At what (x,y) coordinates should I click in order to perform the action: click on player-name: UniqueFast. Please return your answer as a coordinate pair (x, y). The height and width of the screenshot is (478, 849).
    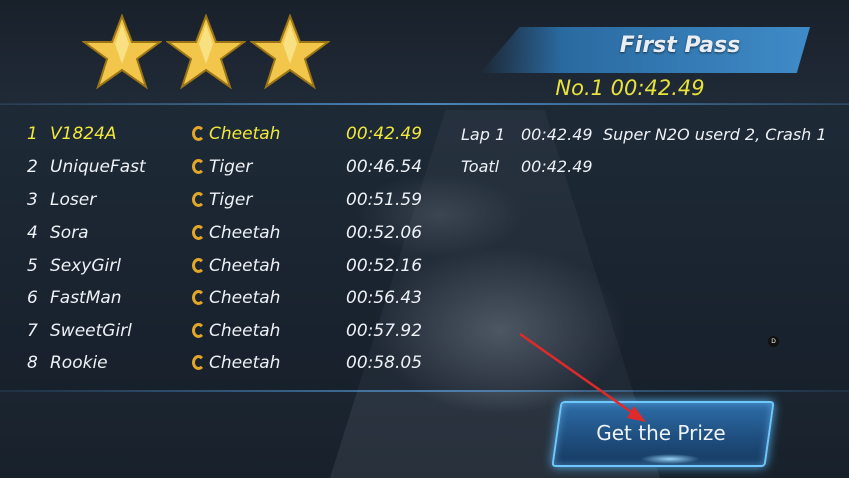
    Looking at the image, I should click on (98, 167).